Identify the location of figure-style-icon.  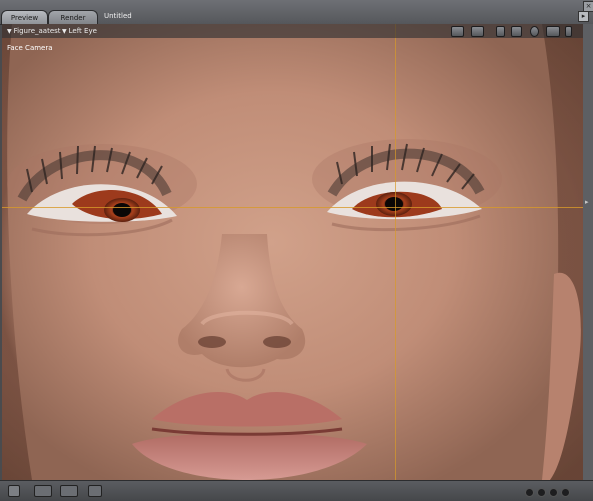
(43, 491).